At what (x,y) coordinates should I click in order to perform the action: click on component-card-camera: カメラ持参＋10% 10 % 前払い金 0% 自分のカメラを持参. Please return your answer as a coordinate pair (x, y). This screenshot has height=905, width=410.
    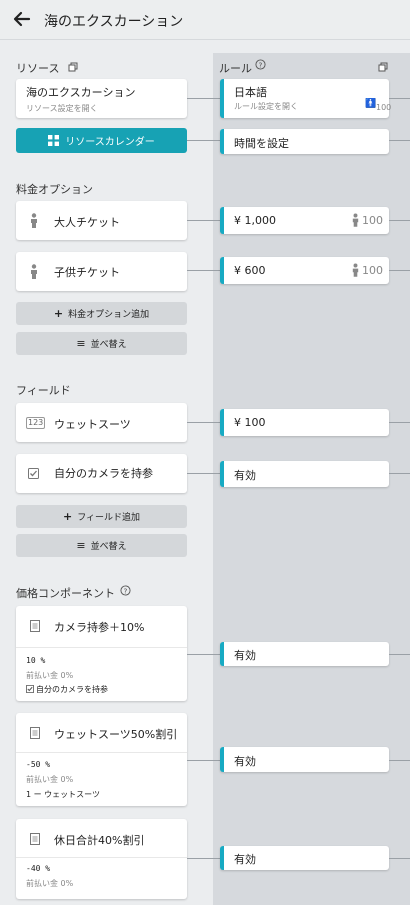
    Looking at the image, I should click on (101, 653).